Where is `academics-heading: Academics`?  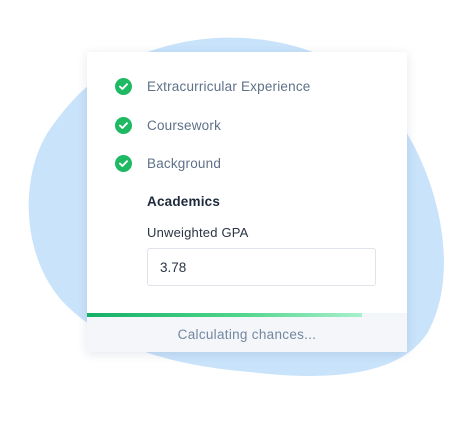 academics-heading: Academics is located at coordinates (184, 201).